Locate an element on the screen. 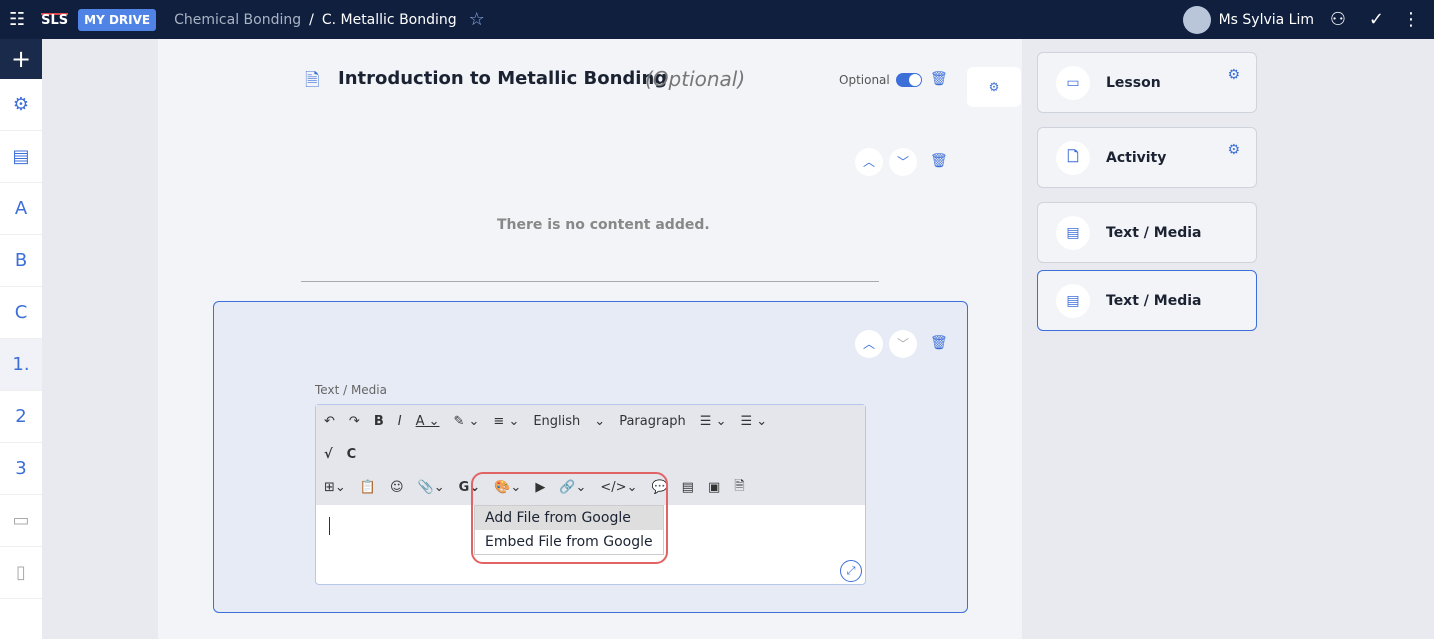 This screenshot has height=639, width=1434. sidebar-item-a: A is located at coordinates (21, 209).